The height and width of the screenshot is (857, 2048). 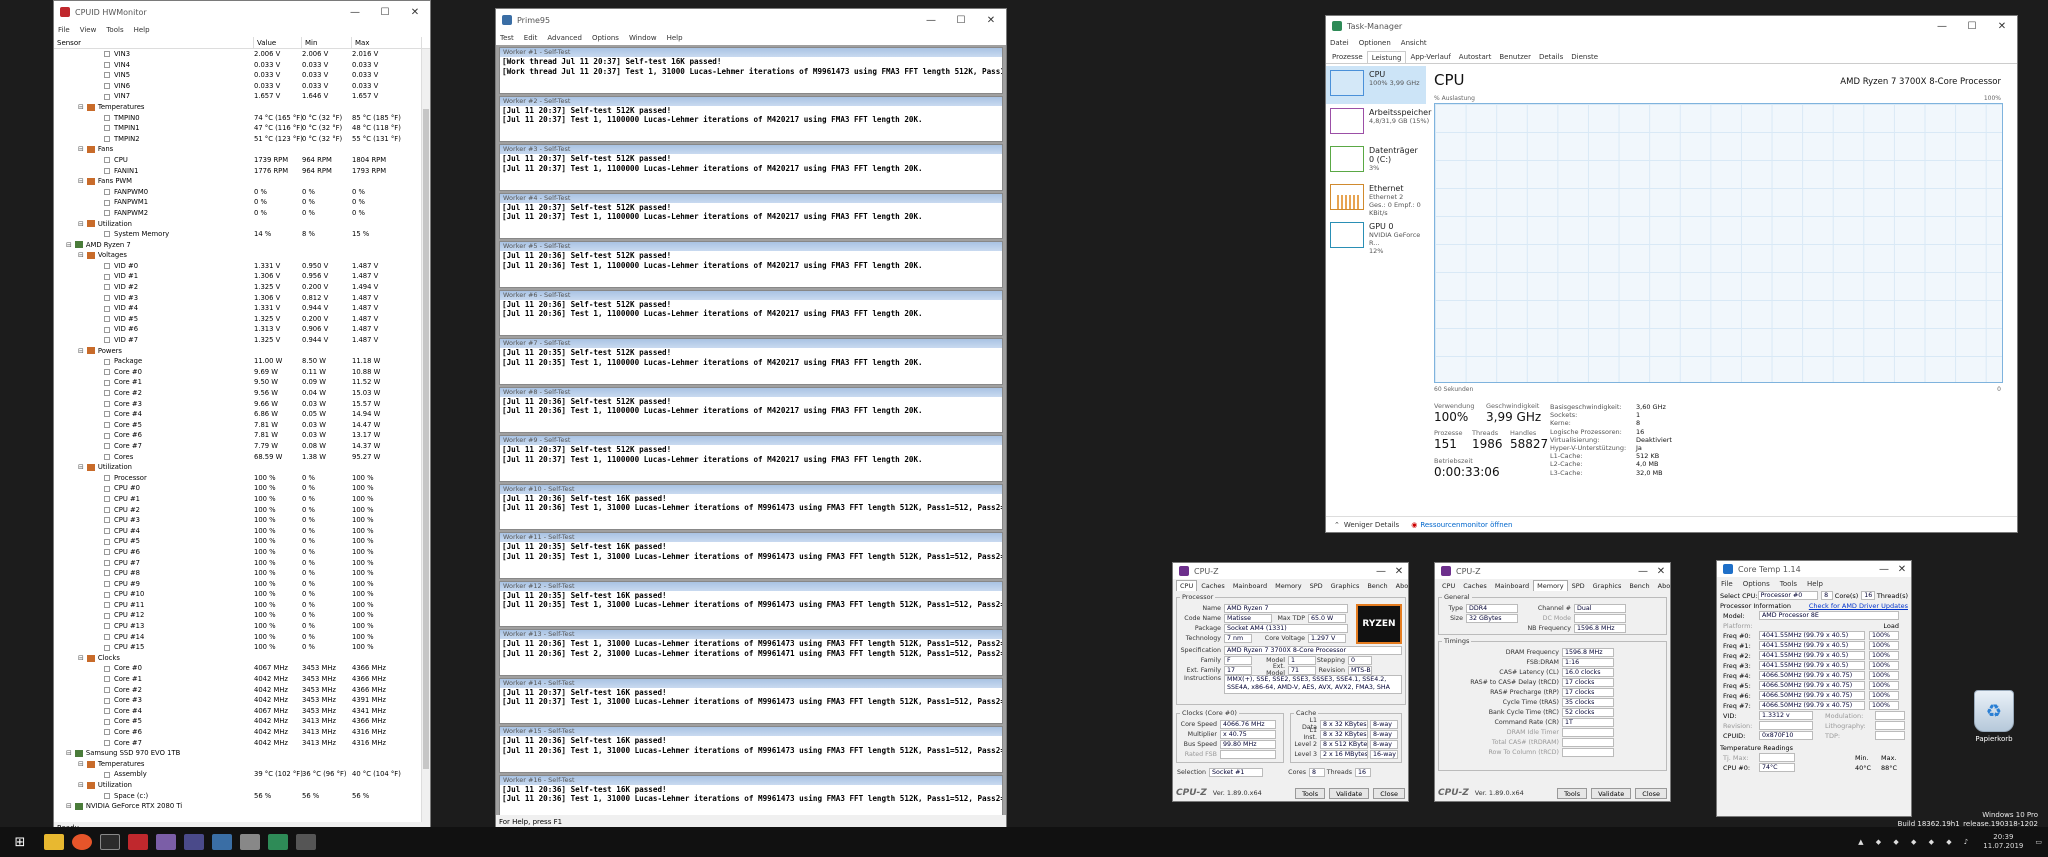 What do you see at coordinates (242, 615) in the screenshot?
I see `sensor-row: CPU #12 100 % 0 % 100 %` at bounding box center [242, 615].